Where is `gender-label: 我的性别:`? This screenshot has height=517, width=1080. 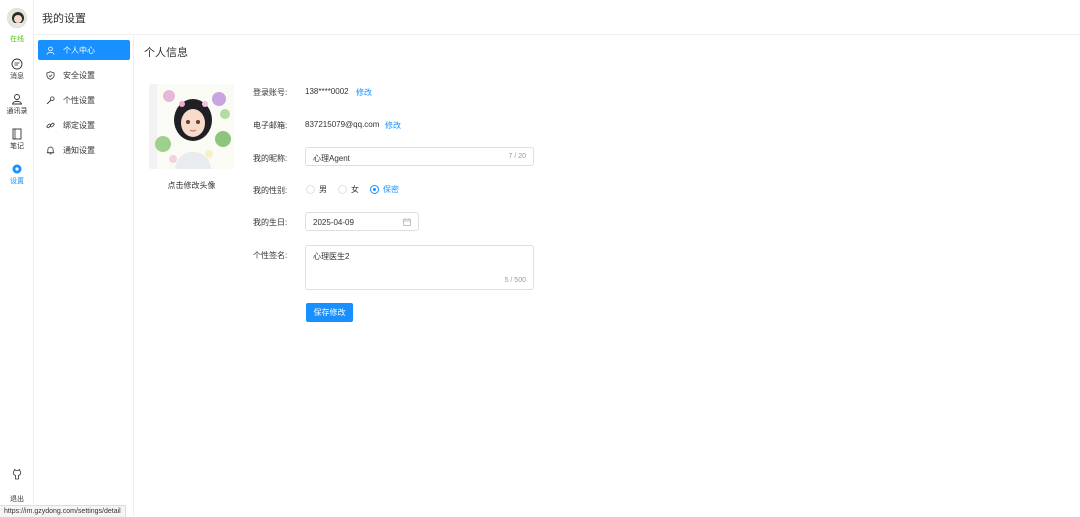
gender-label: 我的性别: is located at coordinates (270, 190).